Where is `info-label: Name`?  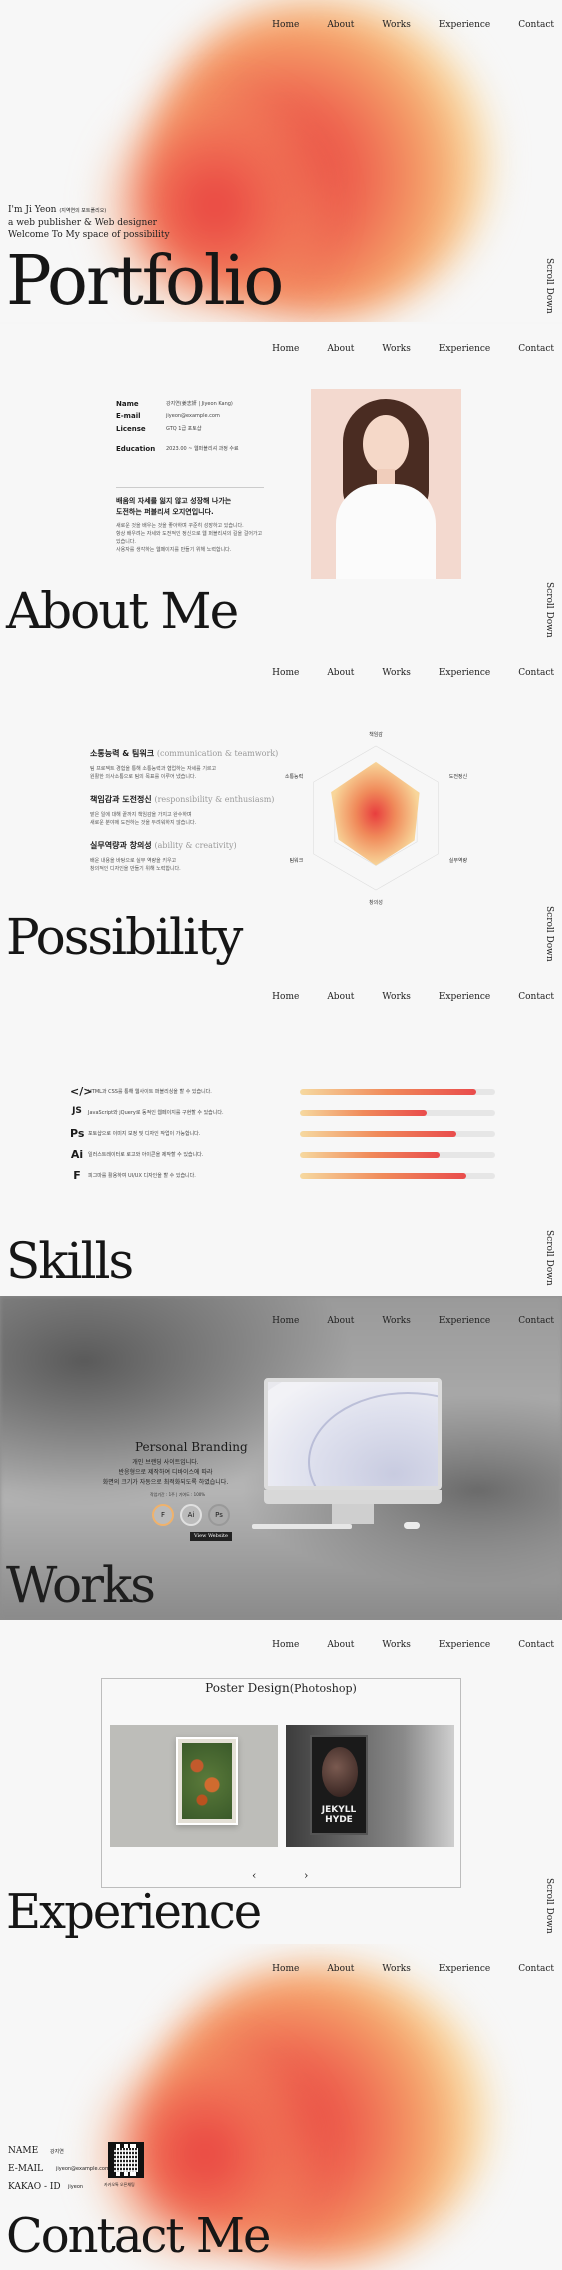
info-label: Name is located at coordinates (127, 404).